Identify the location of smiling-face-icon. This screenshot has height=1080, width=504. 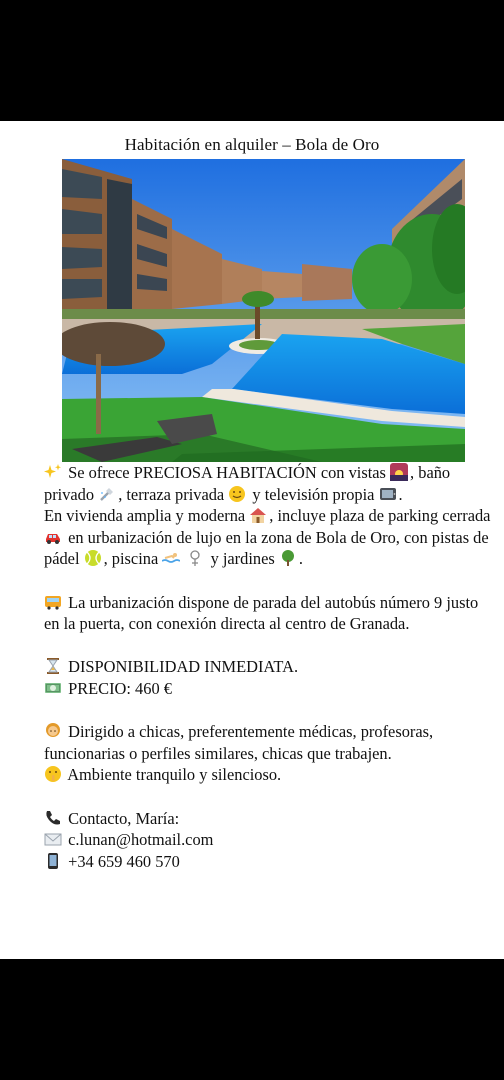
(237, 494).